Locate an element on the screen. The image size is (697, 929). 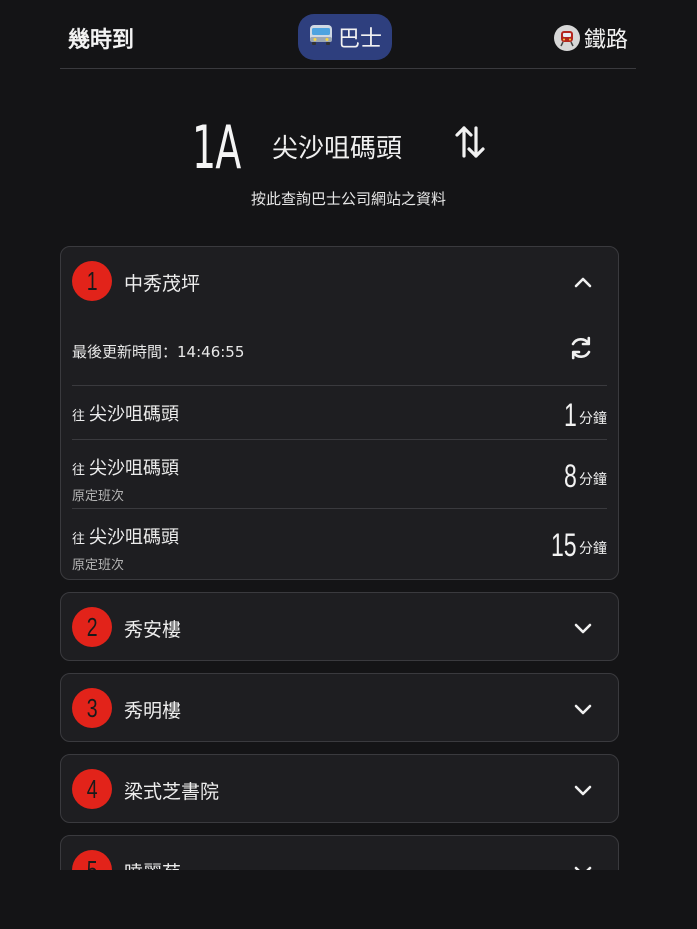
top-nav: 幾時到 巴士 鐵路 is located at coordinates (348, 34).